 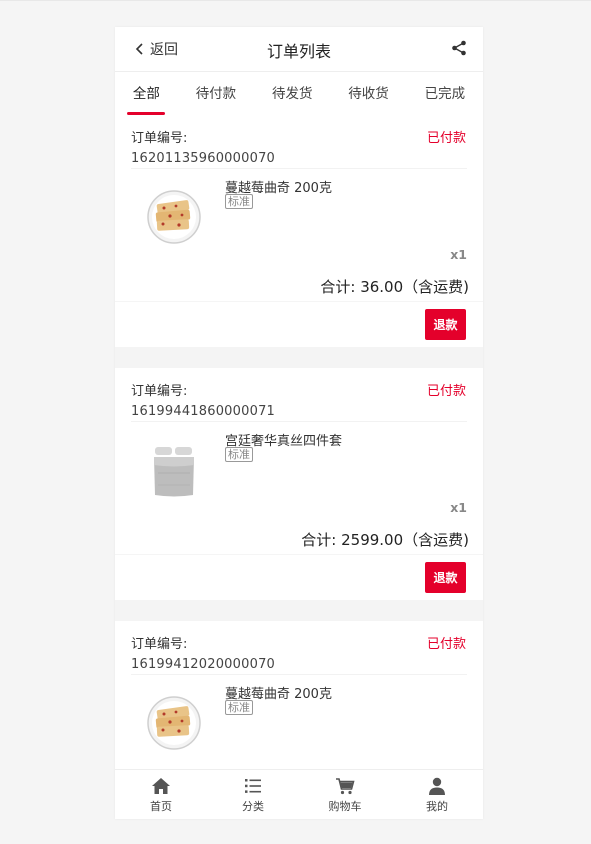 I want to click on nav-label: 分类, so click(x=253, y=806).